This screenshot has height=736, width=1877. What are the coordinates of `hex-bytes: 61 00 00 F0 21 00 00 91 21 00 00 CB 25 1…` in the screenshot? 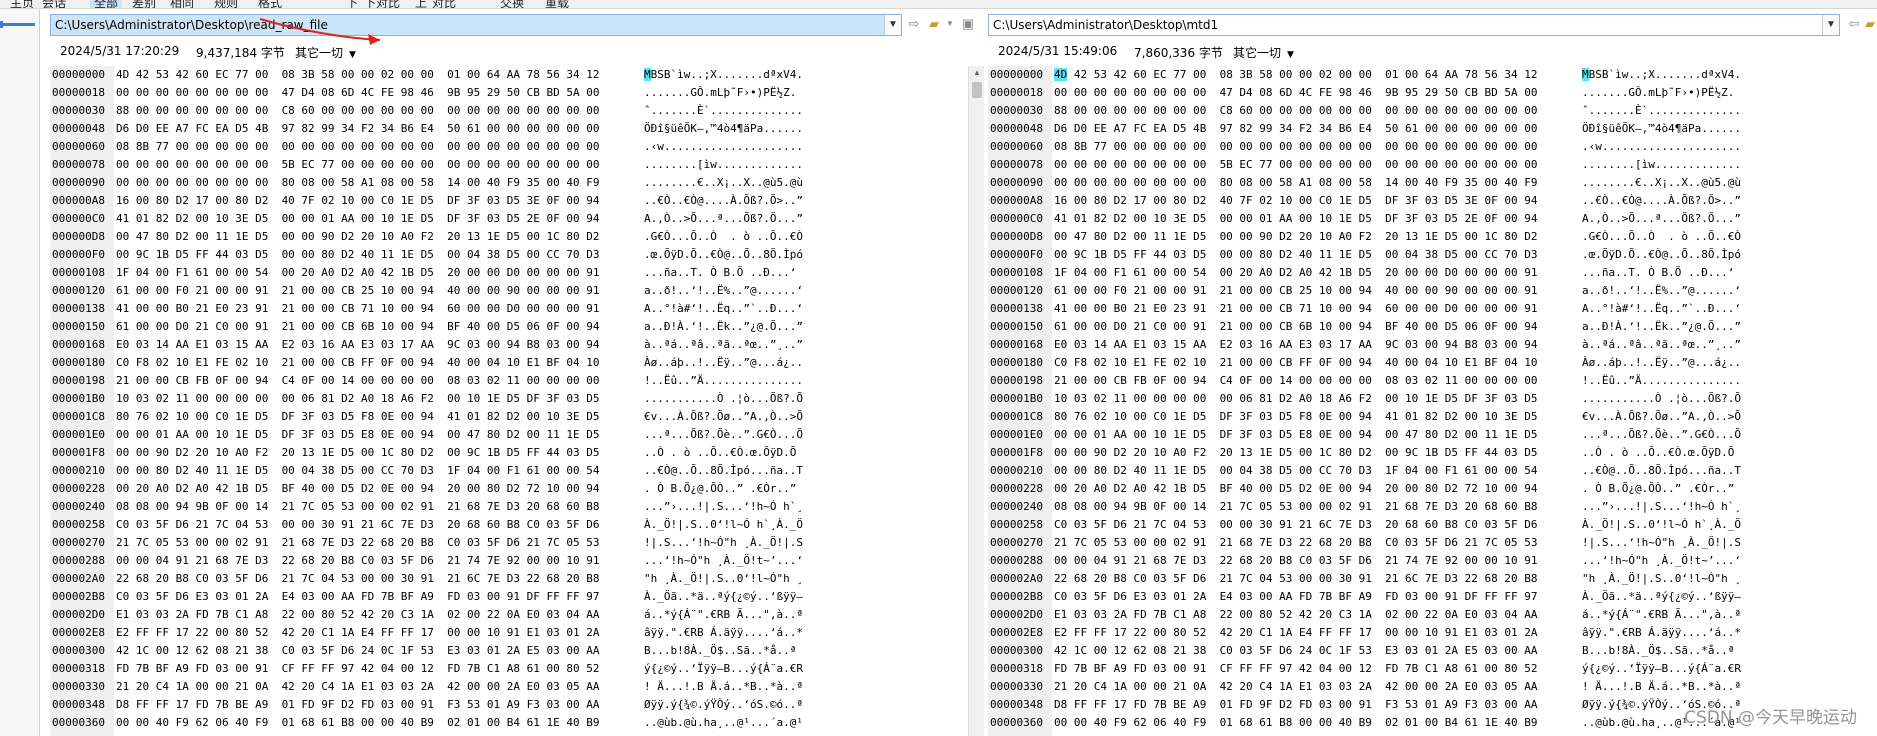 It's located at (357, 291).